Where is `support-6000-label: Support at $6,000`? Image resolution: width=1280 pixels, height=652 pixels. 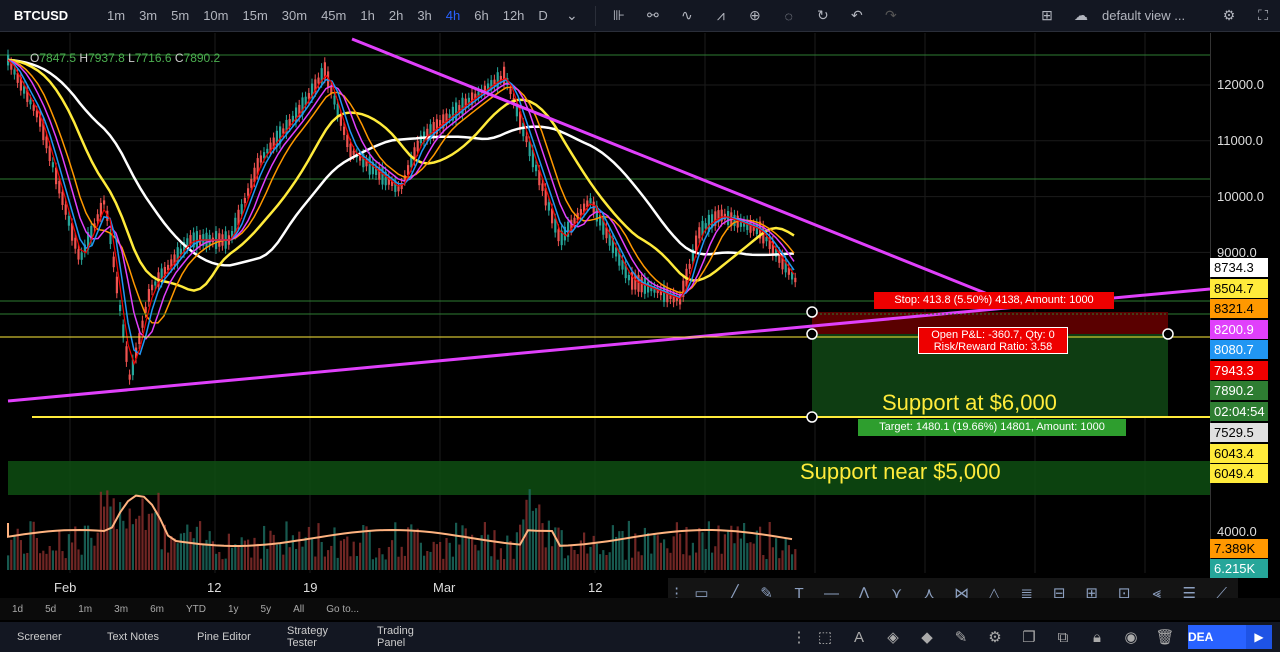 support-6000-label: Support at $6,000 is located at coordinates (969, 403).